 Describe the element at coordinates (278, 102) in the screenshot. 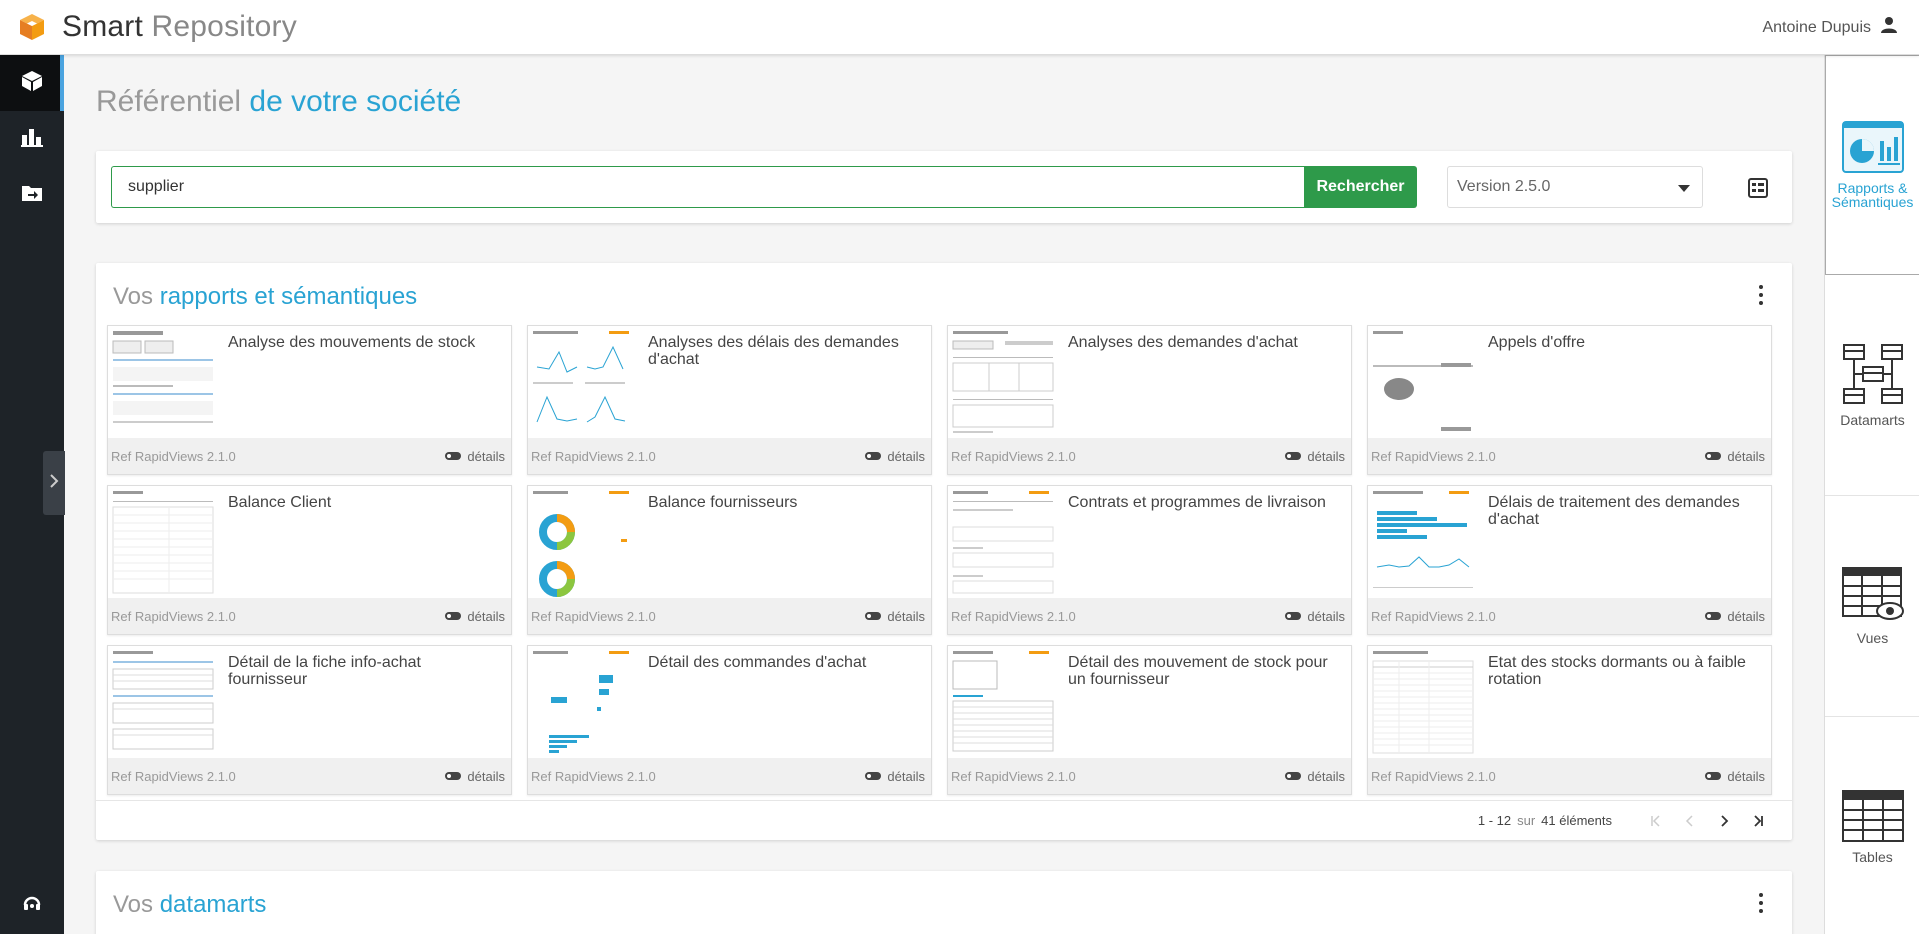

I see `page-title: Référentiel de votre société` at that location.